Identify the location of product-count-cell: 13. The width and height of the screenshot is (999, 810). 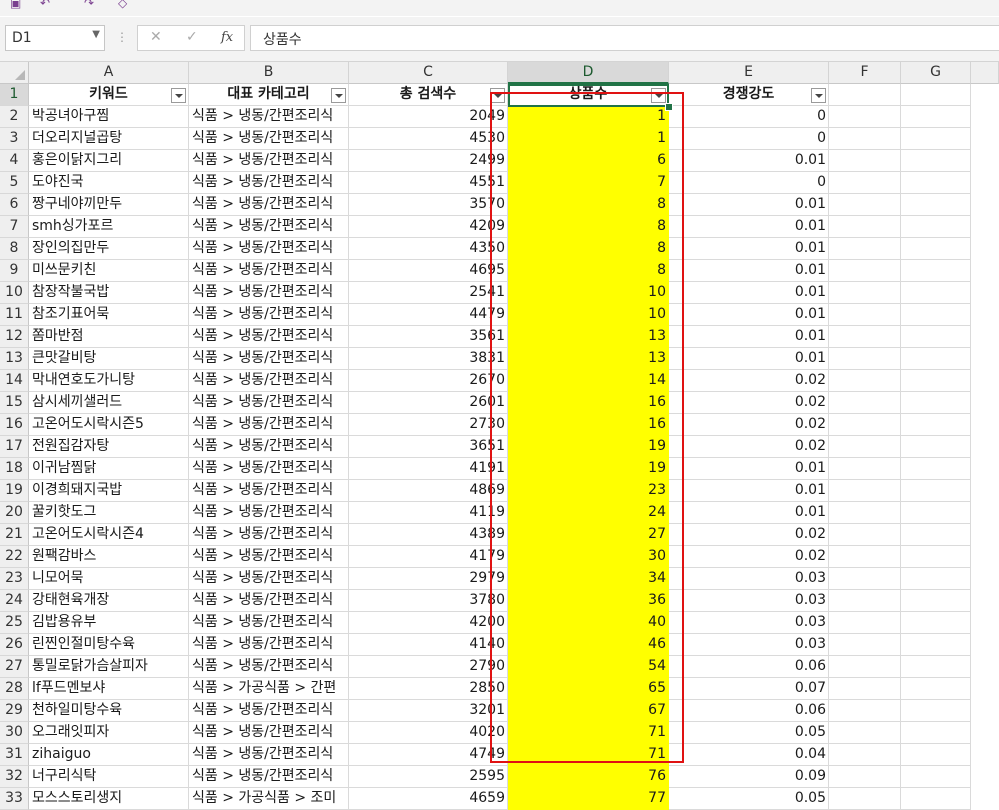
(588, 337).